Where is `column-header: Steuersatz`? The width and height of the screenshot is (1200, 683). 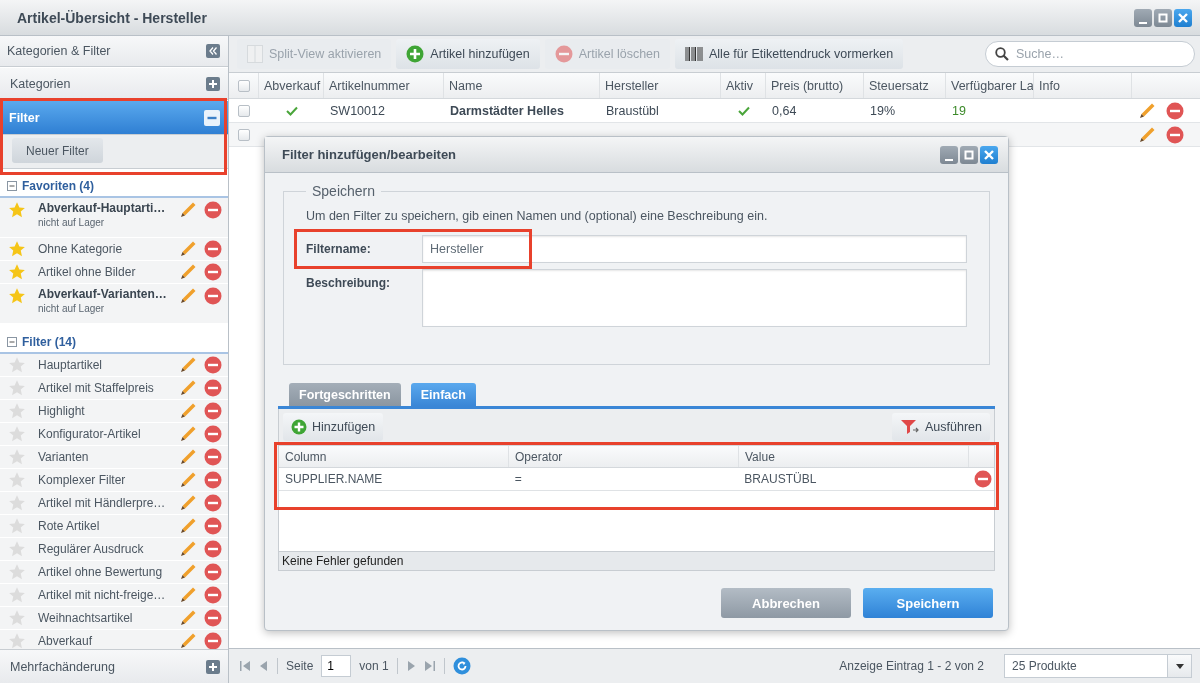
column-header: Steuersatz is located at coordinates (905, 85).